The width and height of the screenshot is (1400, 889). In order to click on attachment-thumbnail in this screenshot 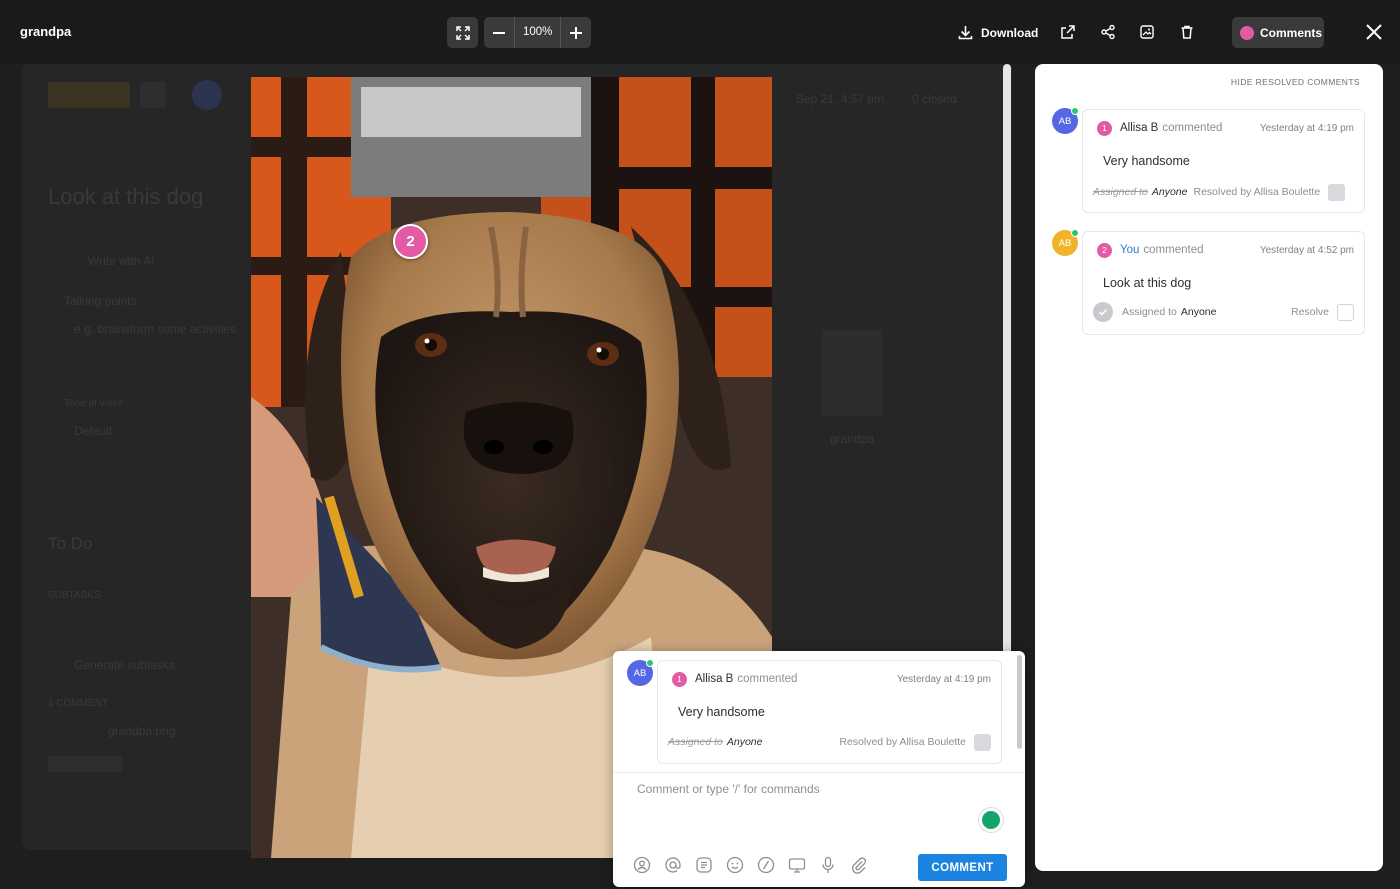, I will do `click(852, 373)`.